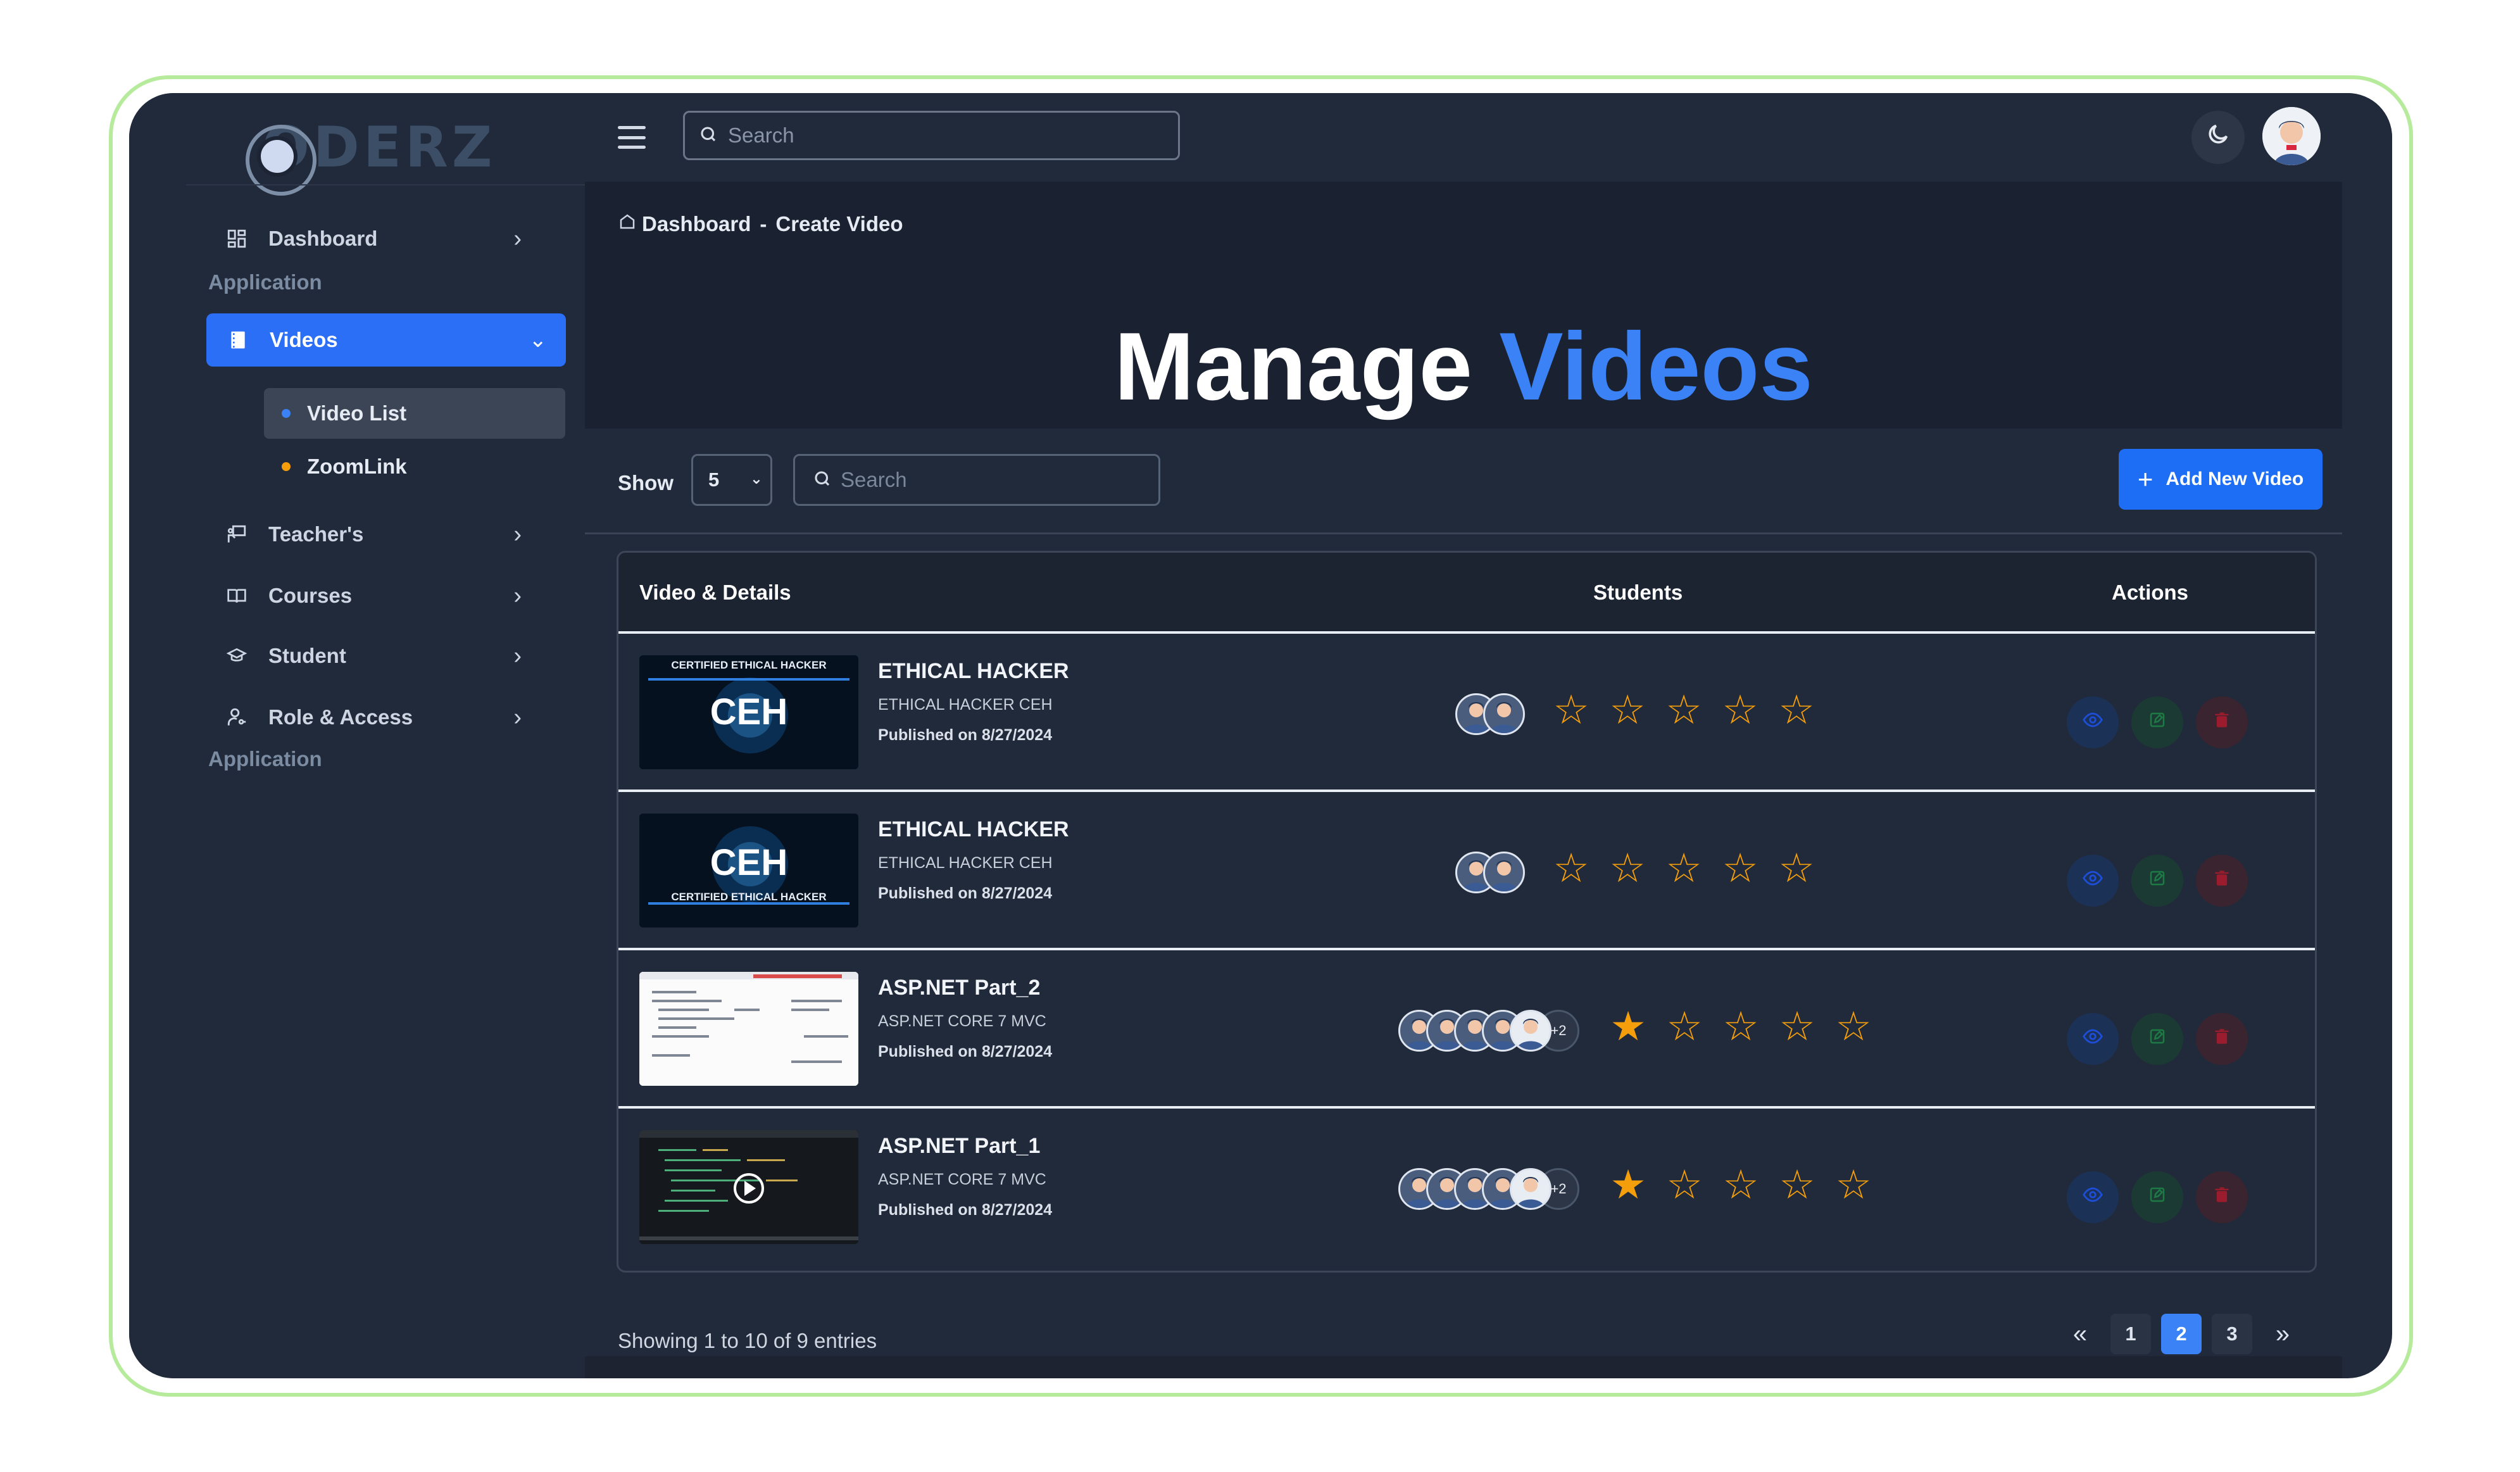 The image size is (2520, 1472). I want to click on add-new-video-button: + Add New Video, so click(2221, 480).